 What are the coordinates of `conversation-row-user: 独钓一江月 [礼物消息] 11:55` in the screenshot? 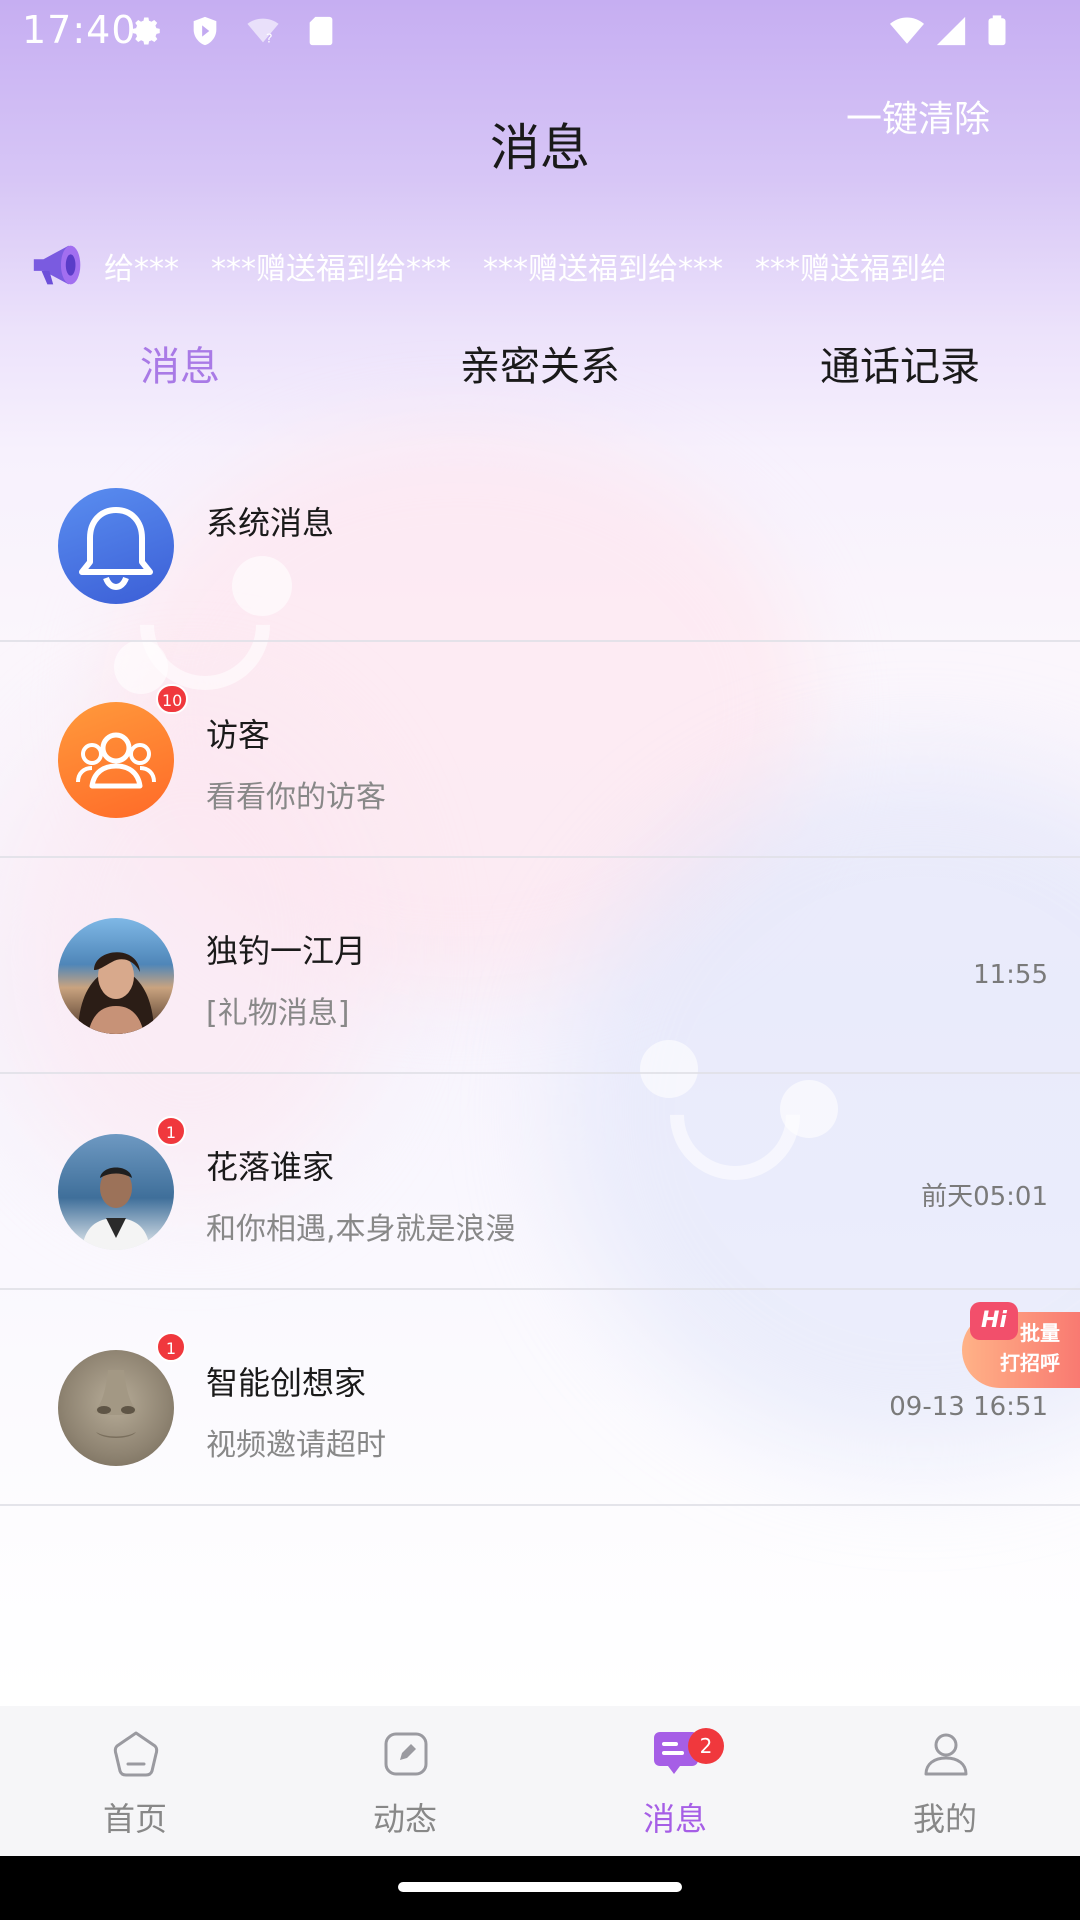 It's located at (540, 966).